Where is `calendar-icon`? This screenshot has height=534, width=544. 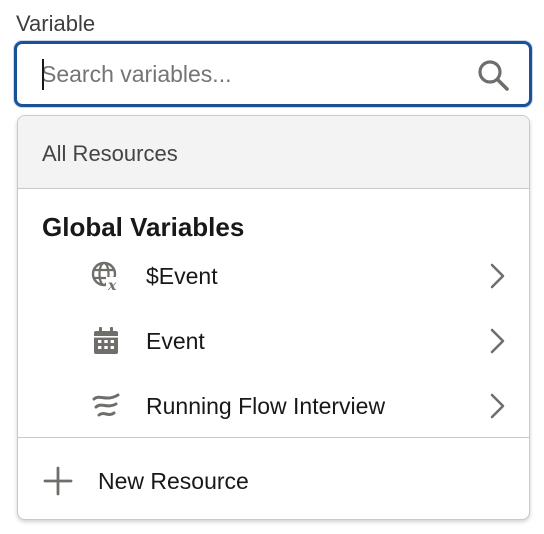
calendar-icon is located at coordinates (106, 340).